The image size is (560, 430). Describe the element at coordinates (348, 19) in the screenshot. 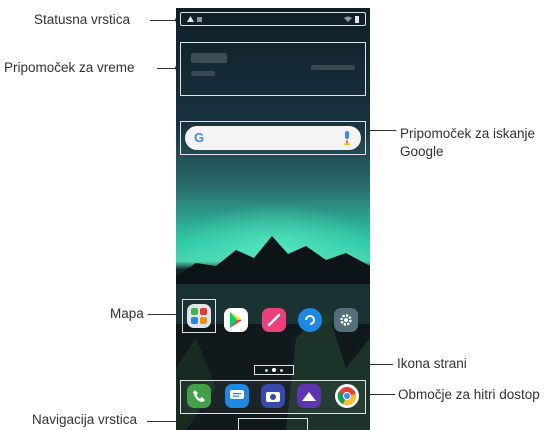

I see `wifi-icon` at that location.